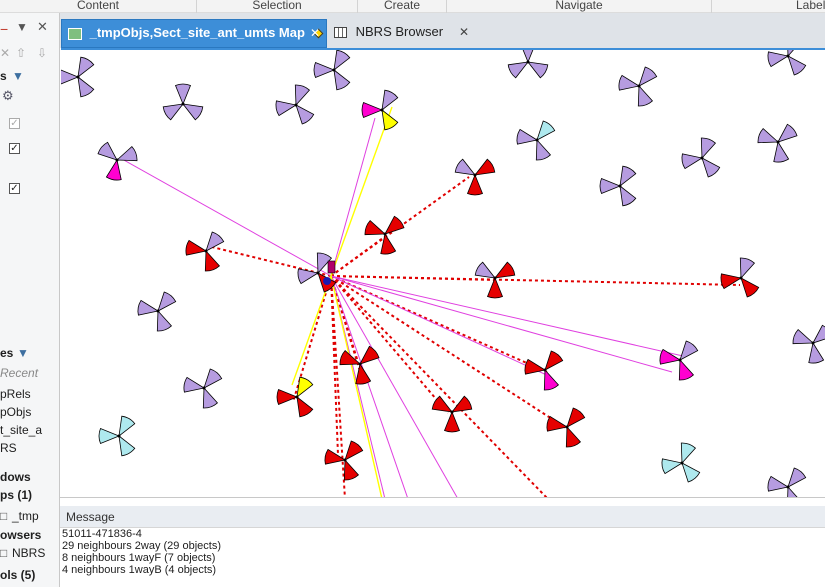 The width and height of the screenshot is (825, 587). I want to click on recent-item: Recent, so click(19, 373).